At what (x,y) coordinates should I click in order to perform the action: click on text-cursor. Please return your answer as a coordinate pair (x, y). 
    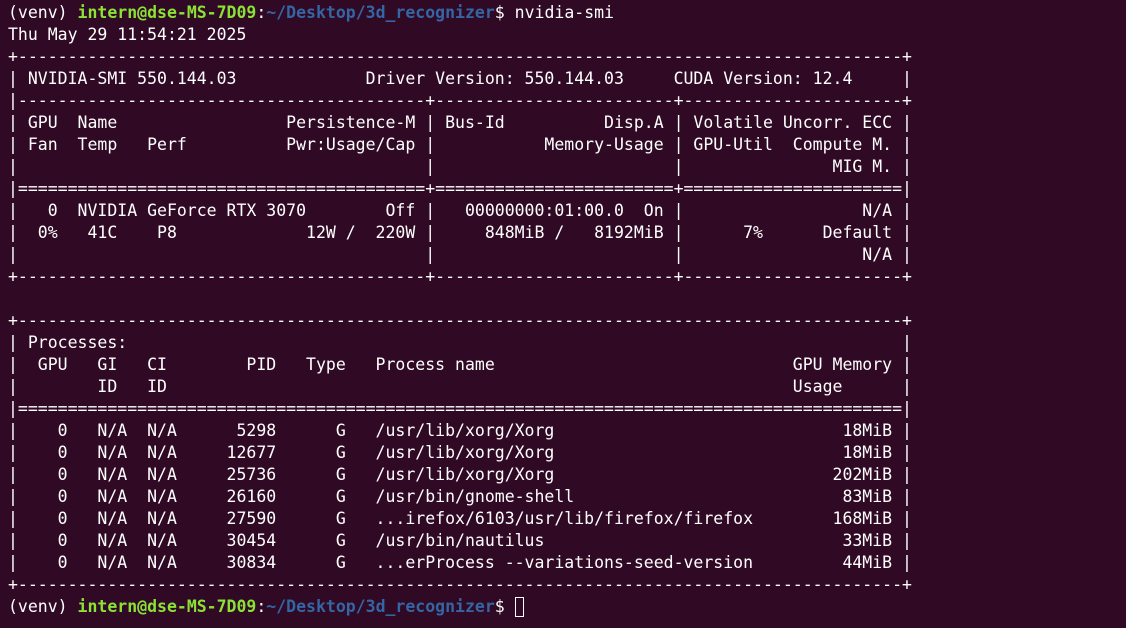
    Looking at the image, I should click on (519, 607).